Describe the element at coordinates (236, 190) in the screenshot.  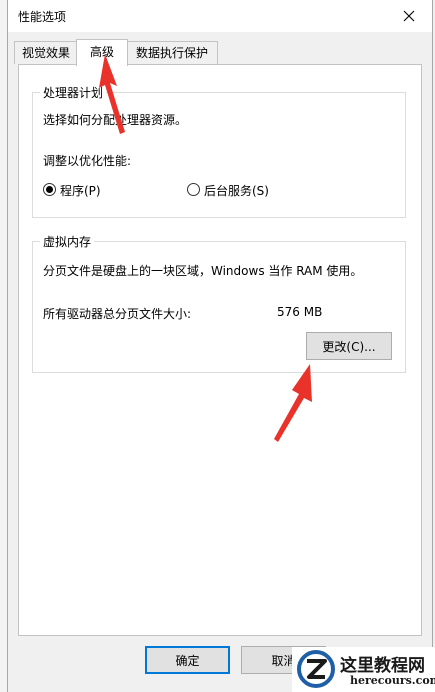
I see `background-services-radio-label: 后台服务(S)` at that location.